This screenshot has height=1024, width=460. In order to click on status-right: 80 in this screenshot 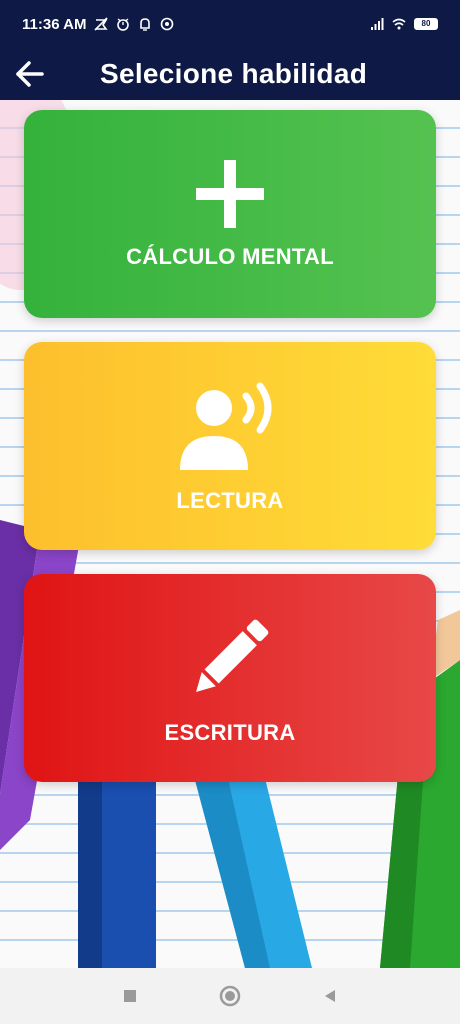, I will do `click(404, 24)`.